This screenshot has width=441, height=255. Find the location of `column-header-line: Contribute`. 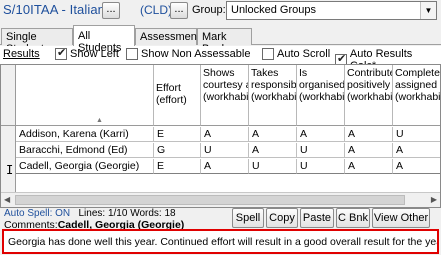

column-header-line: Contribute is located at coordinates (370, 73).